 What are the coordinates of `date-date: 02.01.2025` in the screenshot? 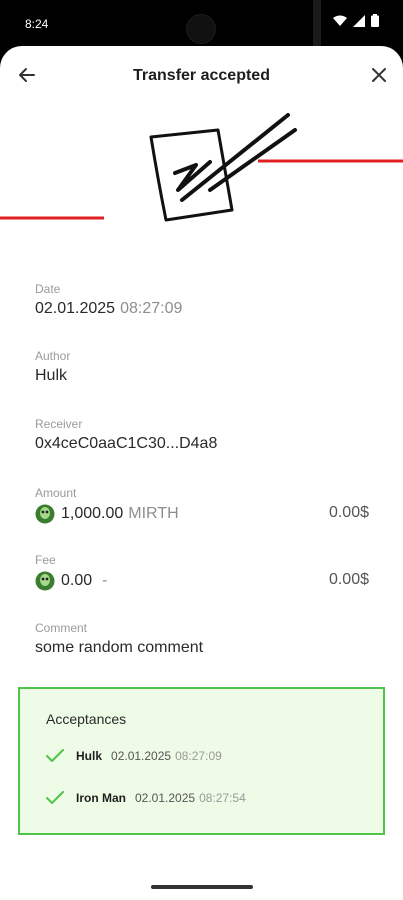 It's located at (75, 308).